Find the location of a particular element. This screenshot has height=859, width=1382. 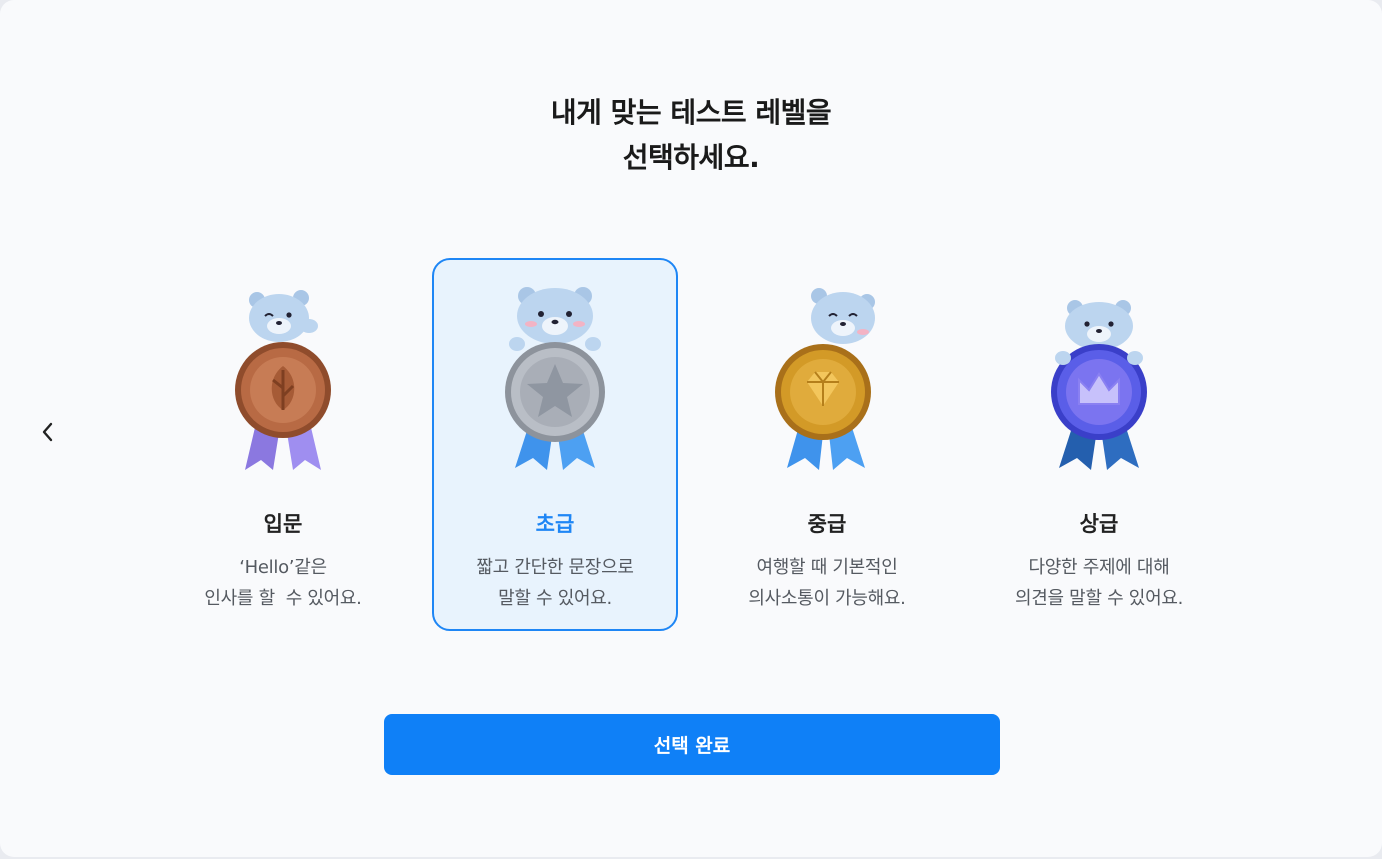

level-title: 중급 is located at coordinates (827, 524).